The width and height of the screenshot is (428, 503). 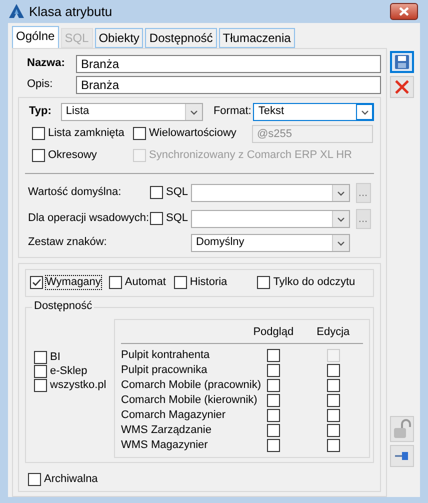 I want to click on field-label: Format:, so click(x=232, y=111).